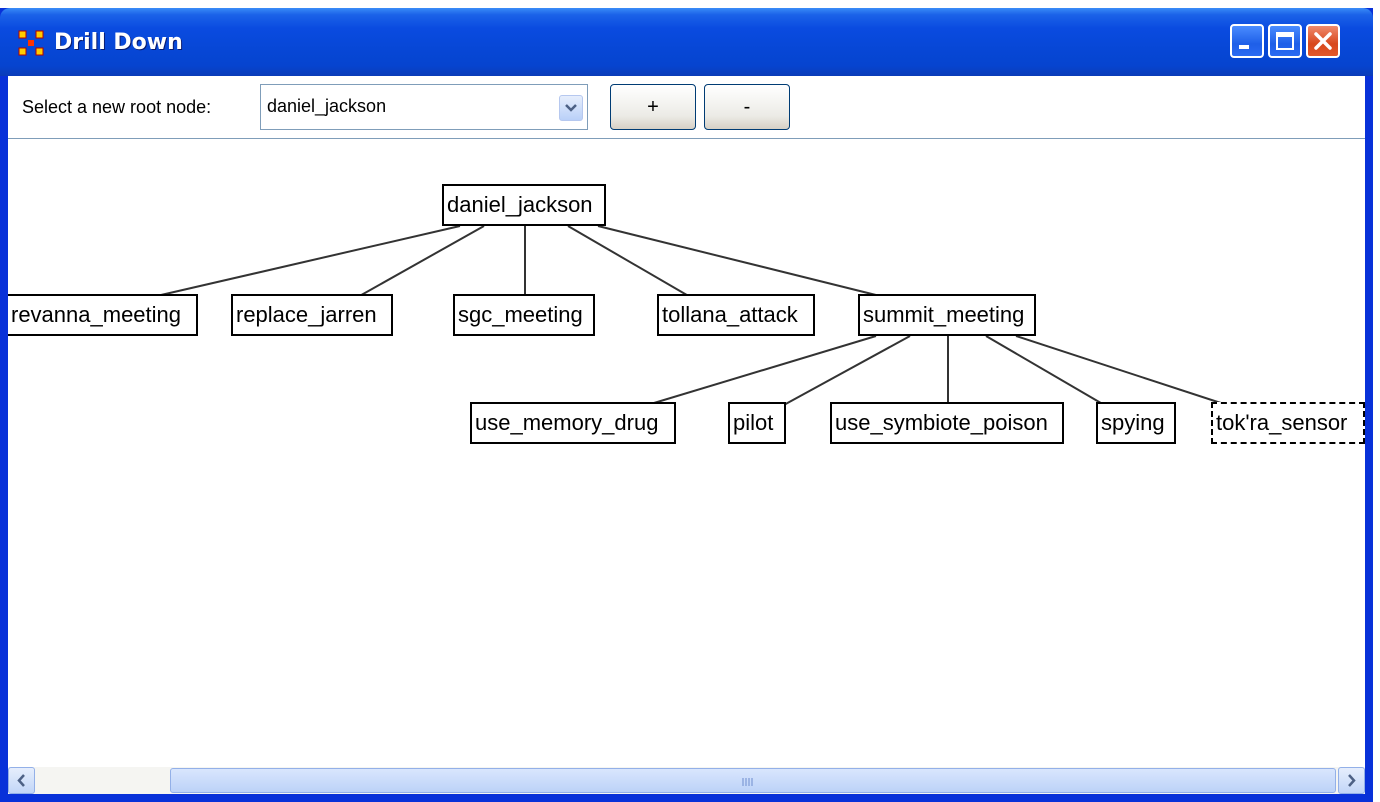 Image resolution: width=1380 pixels, height=802 pixels. Describe the element at coordinates (736, 315) in the screenshot. I see `tree-node: tollana_attack` at that location.